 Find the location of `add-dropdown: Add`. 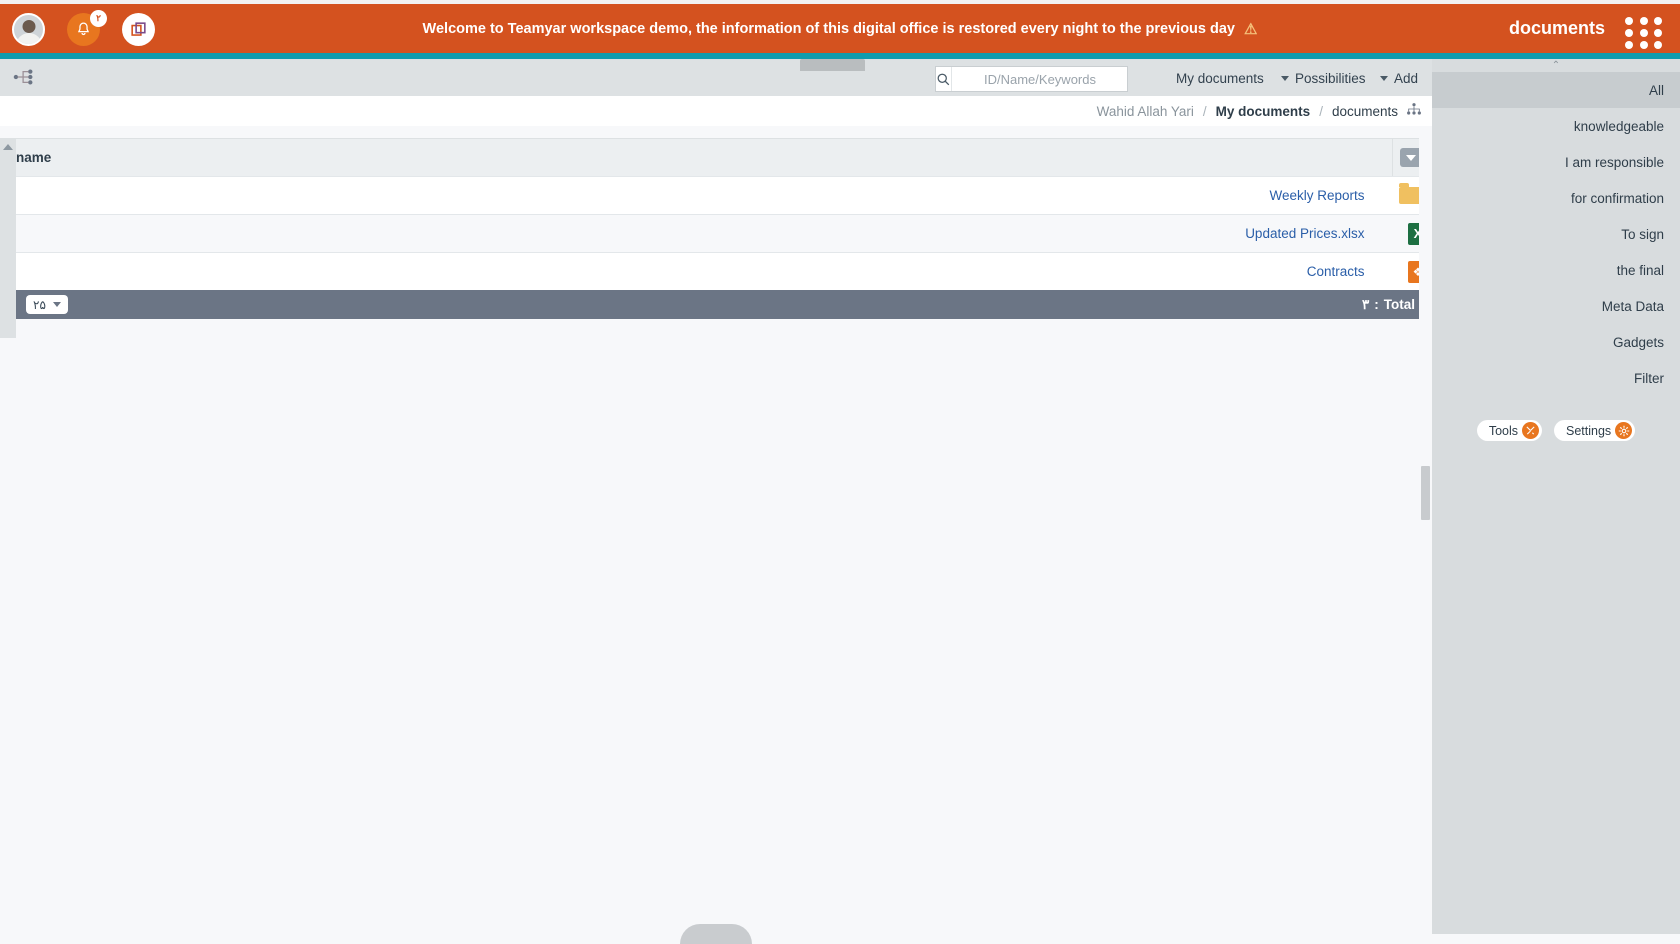

add-dropdown: Add is located at coordinates (1399, 78).